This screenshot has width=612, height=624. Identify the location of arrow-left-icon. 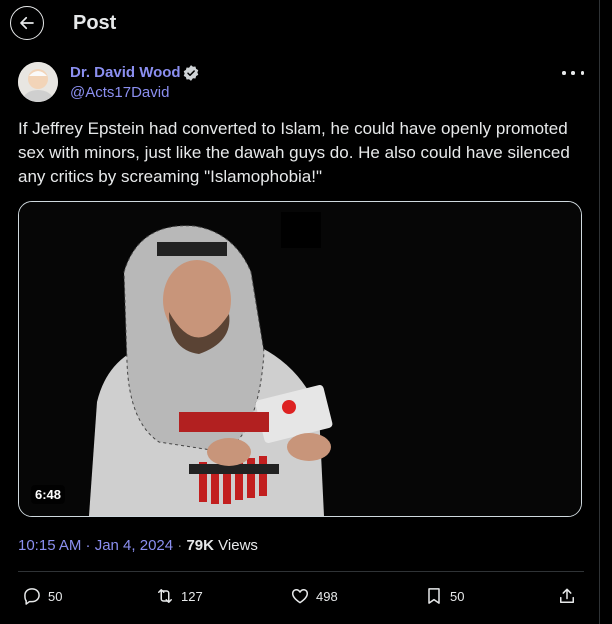
(27, 23).